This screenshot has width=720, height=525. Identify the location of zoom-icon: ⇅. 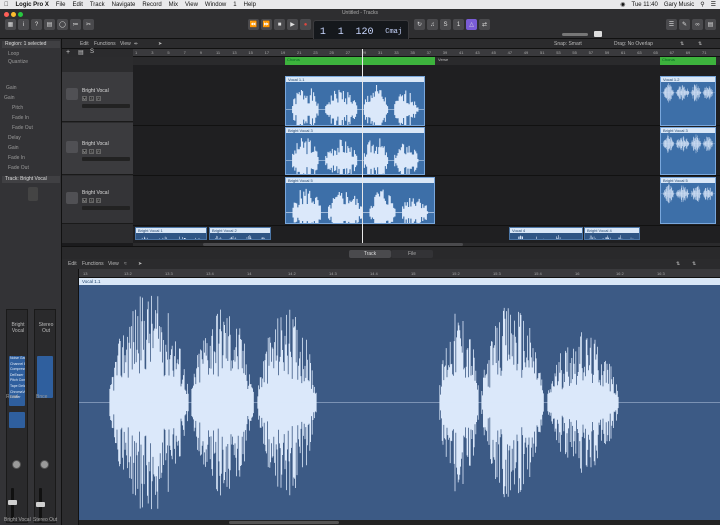
(700, 44).